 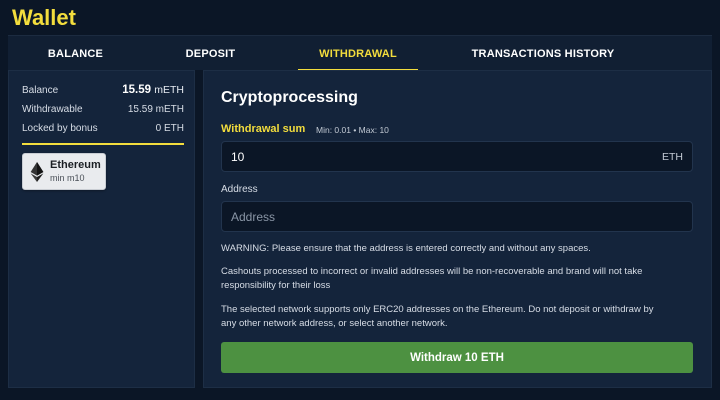 I want to click on address-label: Address, so click(x=239, y=189).